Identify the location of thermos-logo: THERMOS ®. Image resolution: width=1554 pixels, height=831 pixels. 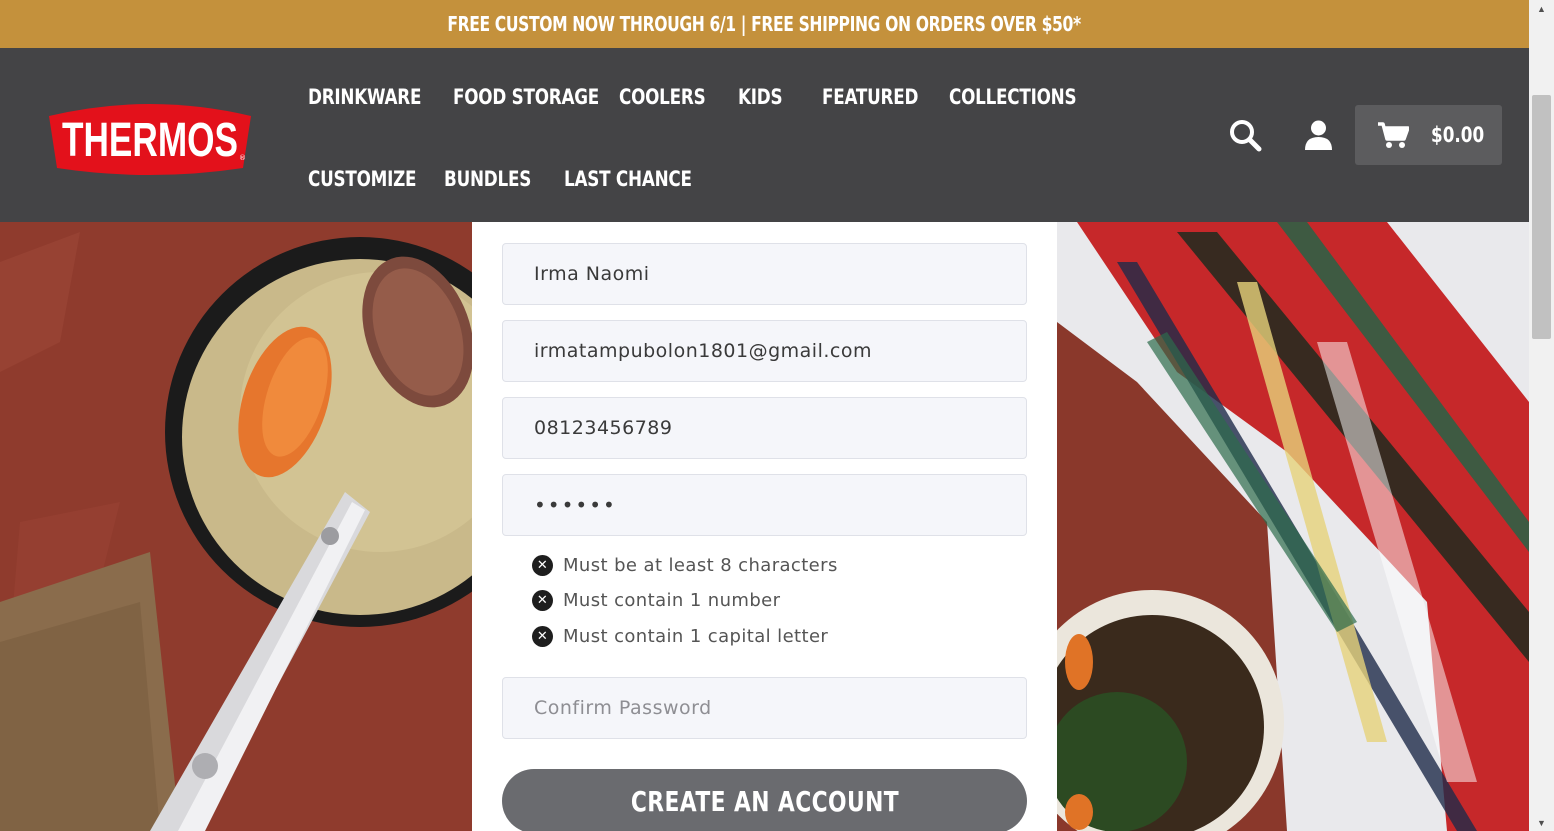
(150, 137).